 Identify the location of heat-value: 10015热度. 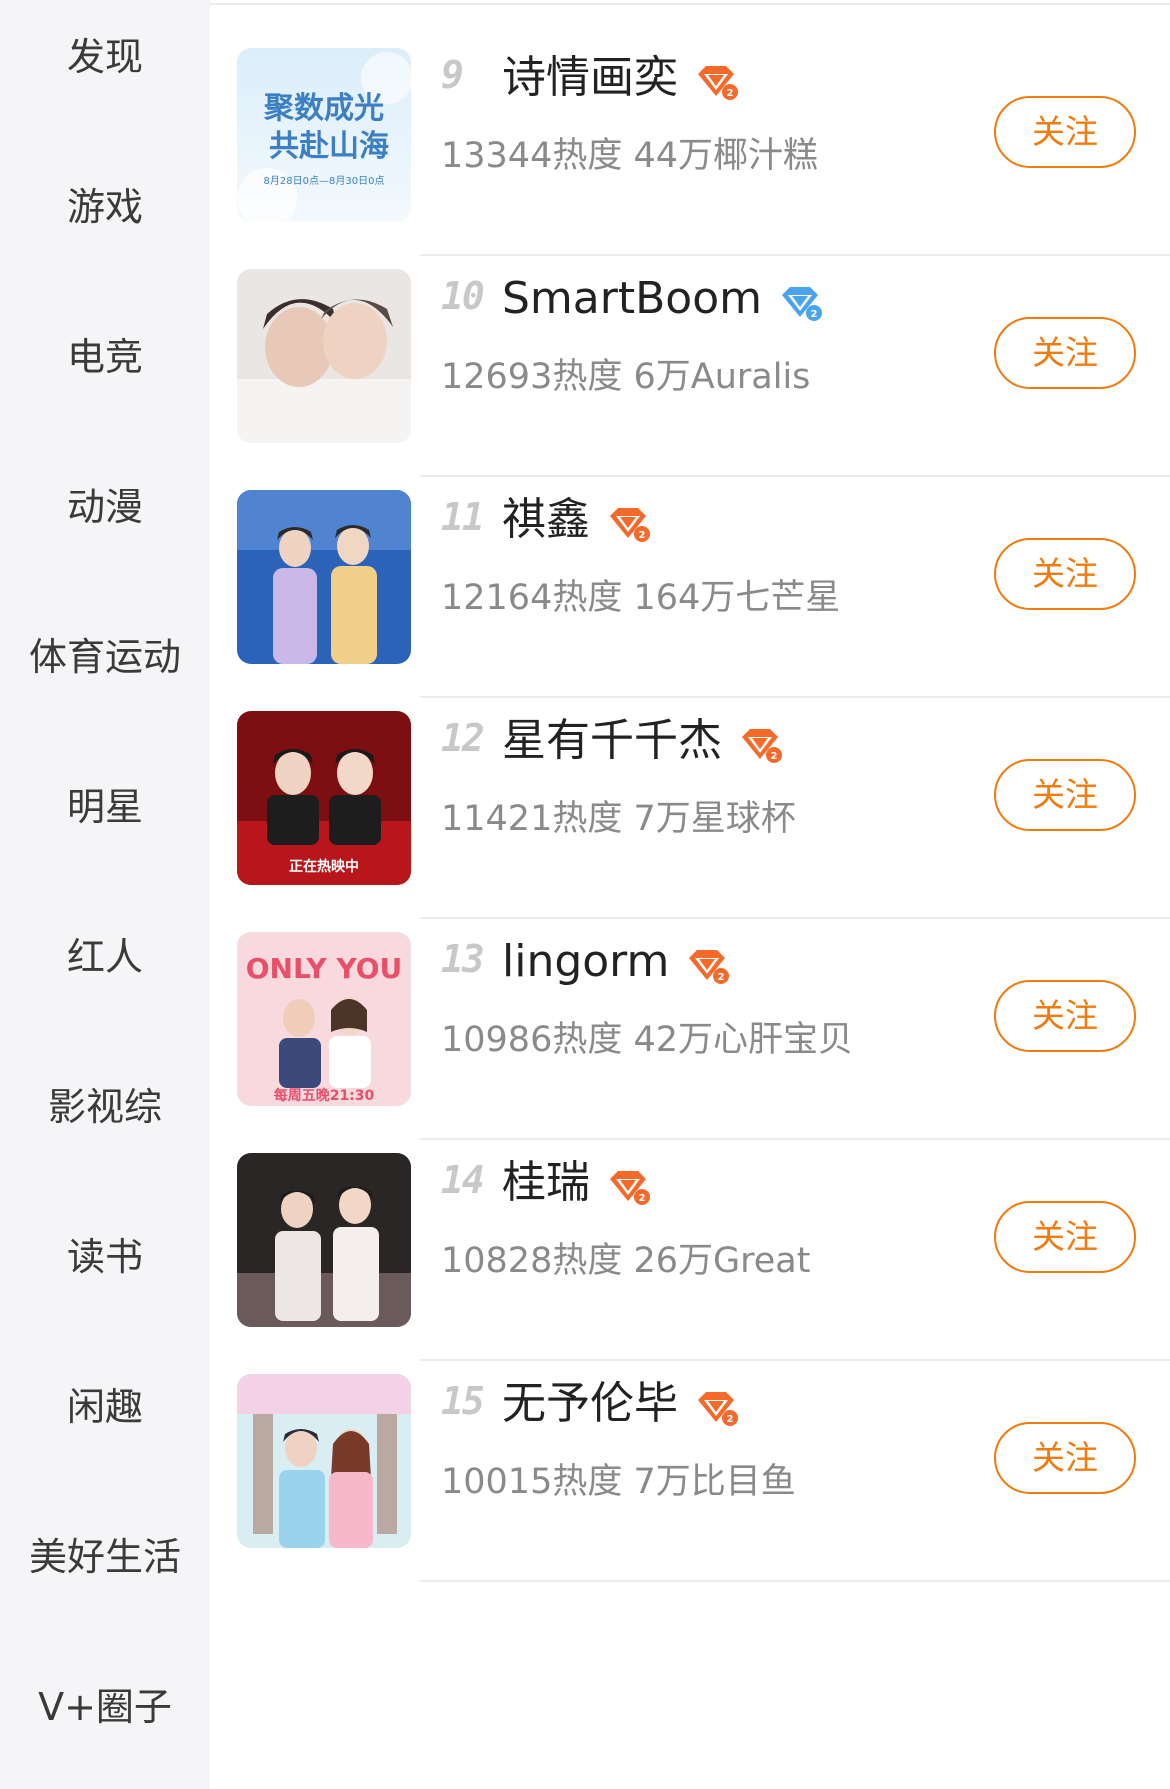
(532, 1482).